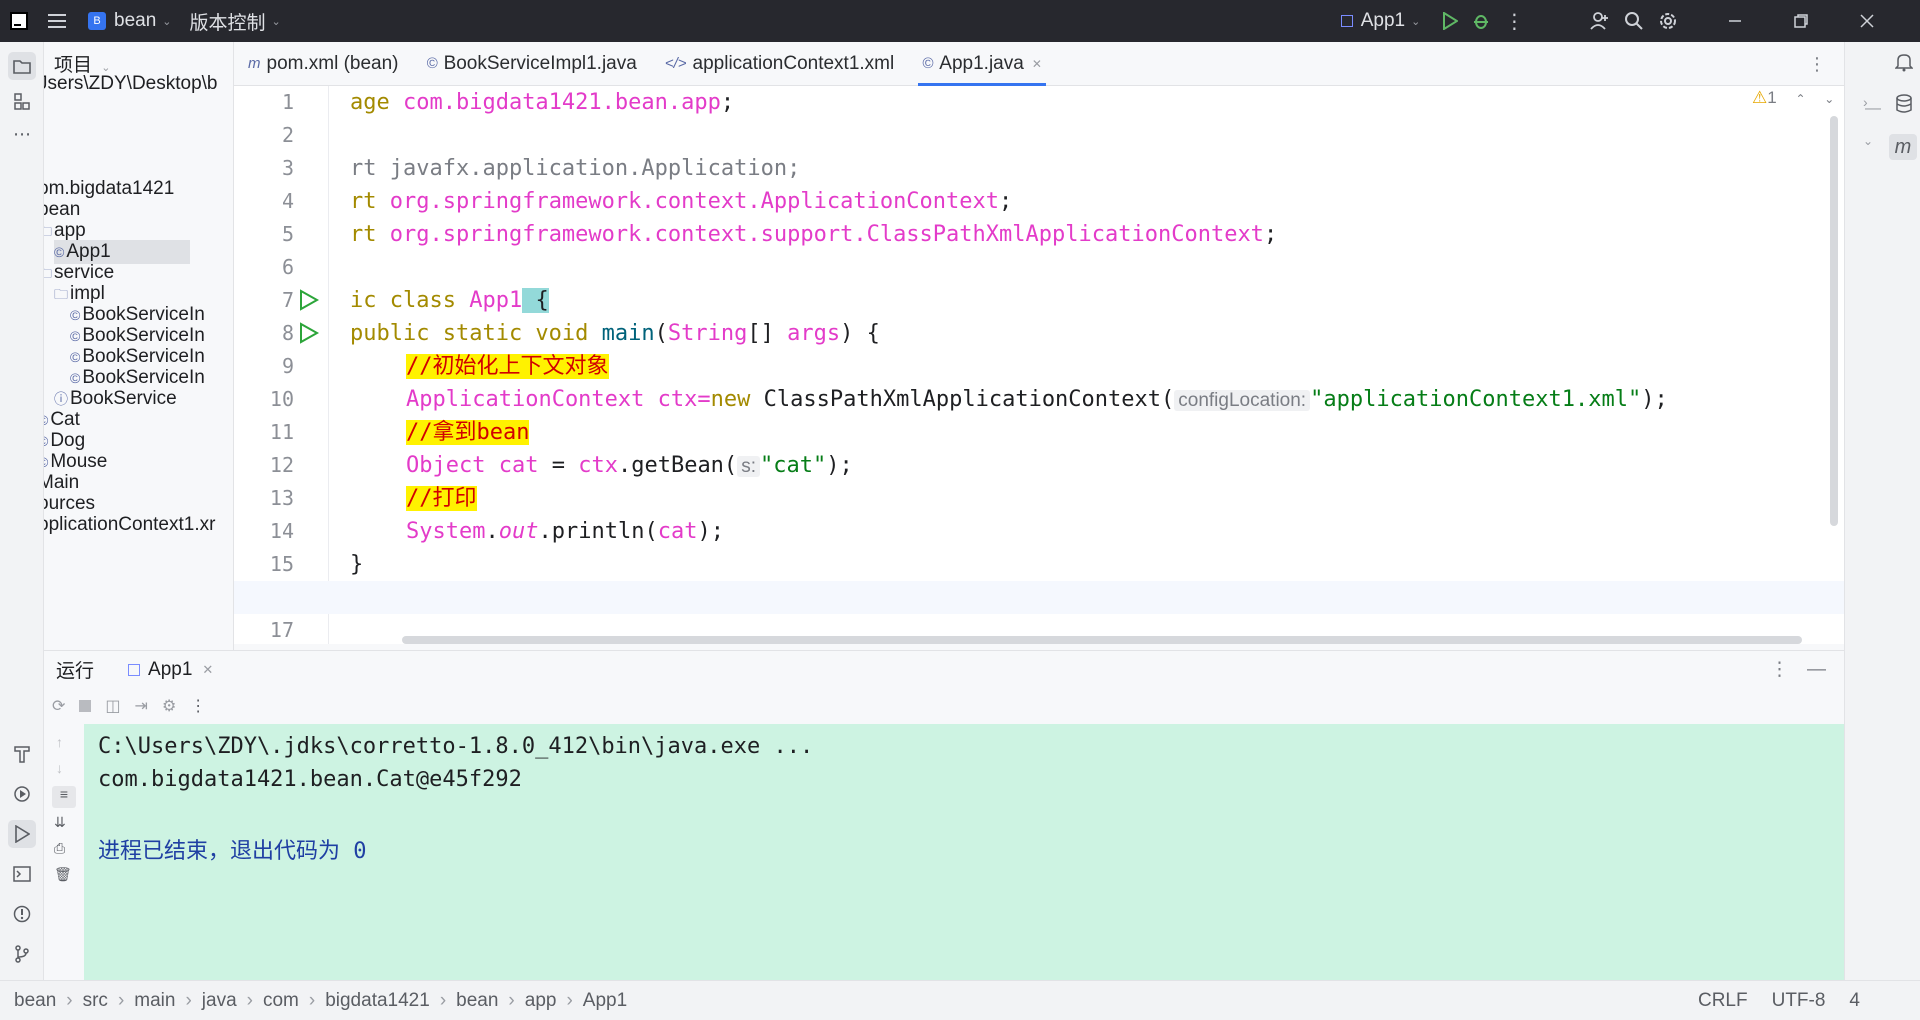 The height and width of the screenshot is (1020, 1920). I want to click on warning-indicator: ⚠1 ⌃ ⌄, so click(1793, 98).